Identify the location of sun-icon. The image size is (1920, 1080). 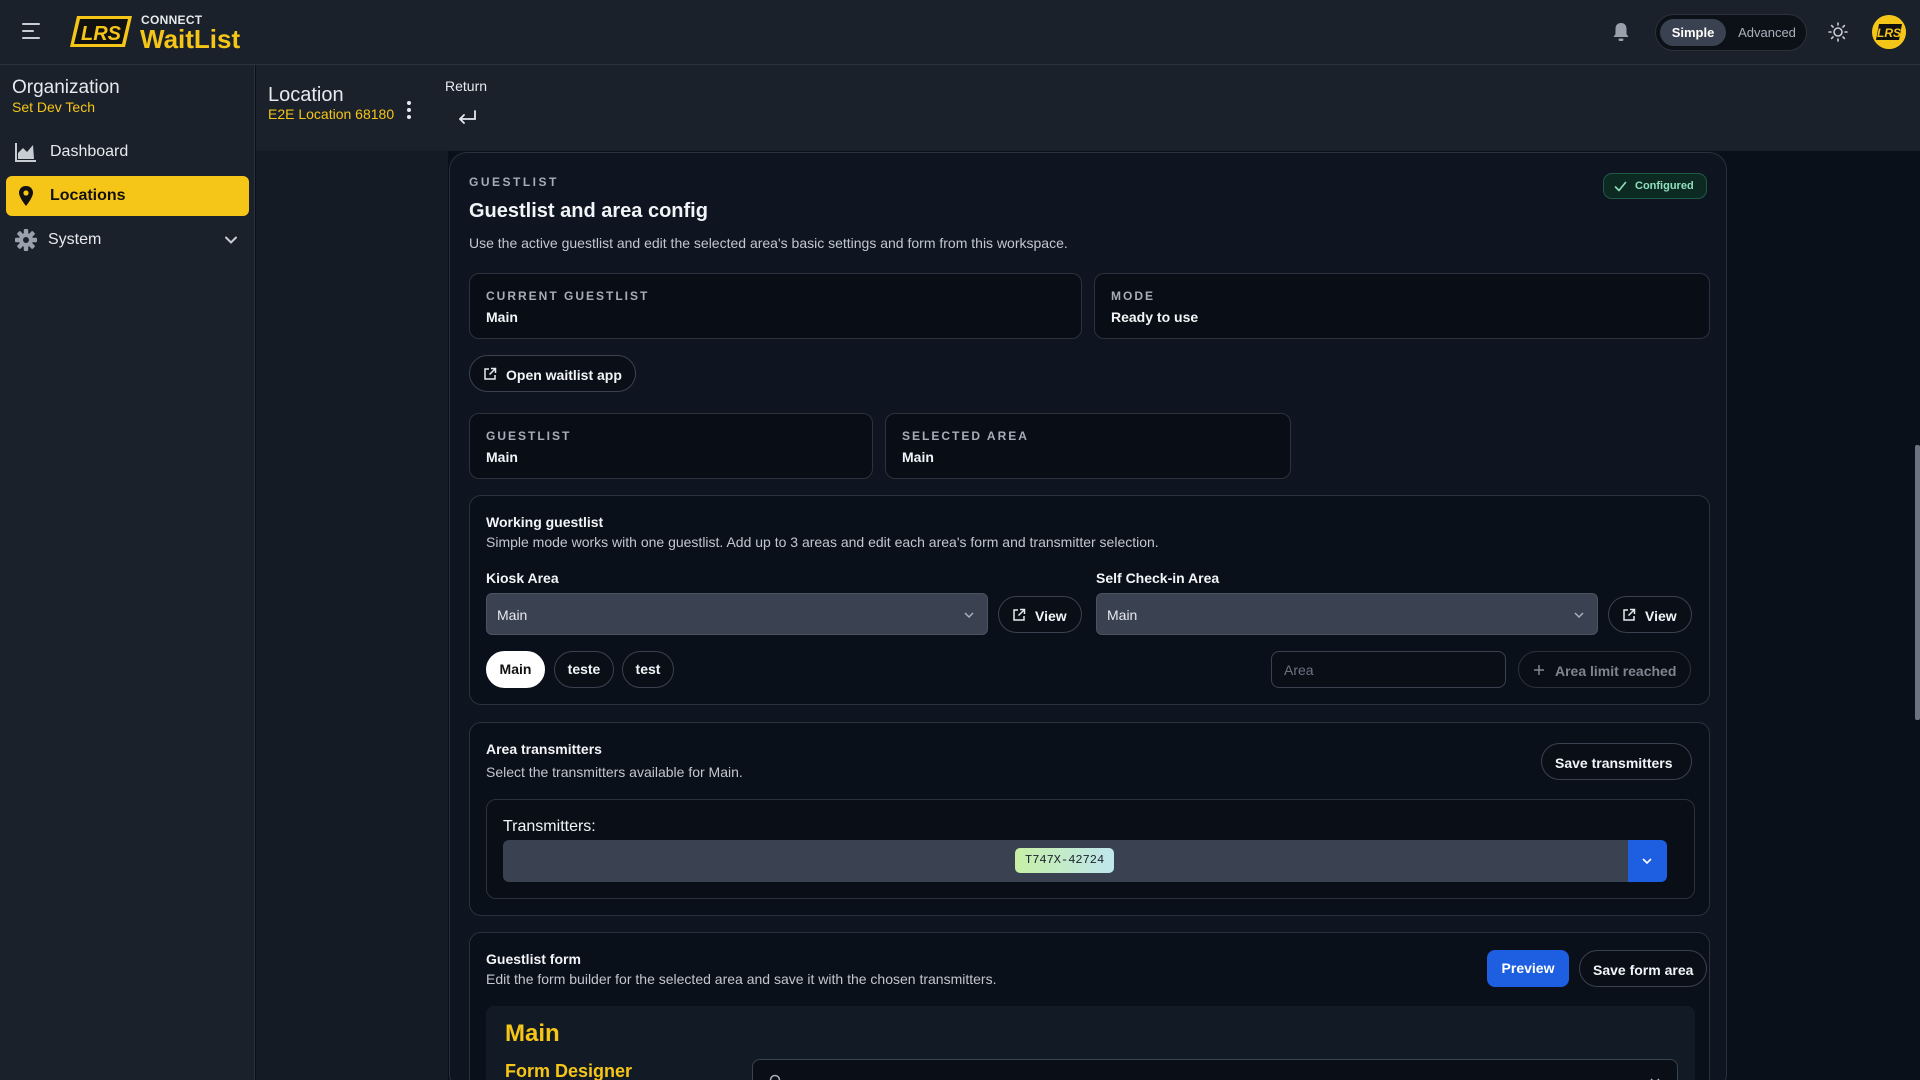
(1838, 32).